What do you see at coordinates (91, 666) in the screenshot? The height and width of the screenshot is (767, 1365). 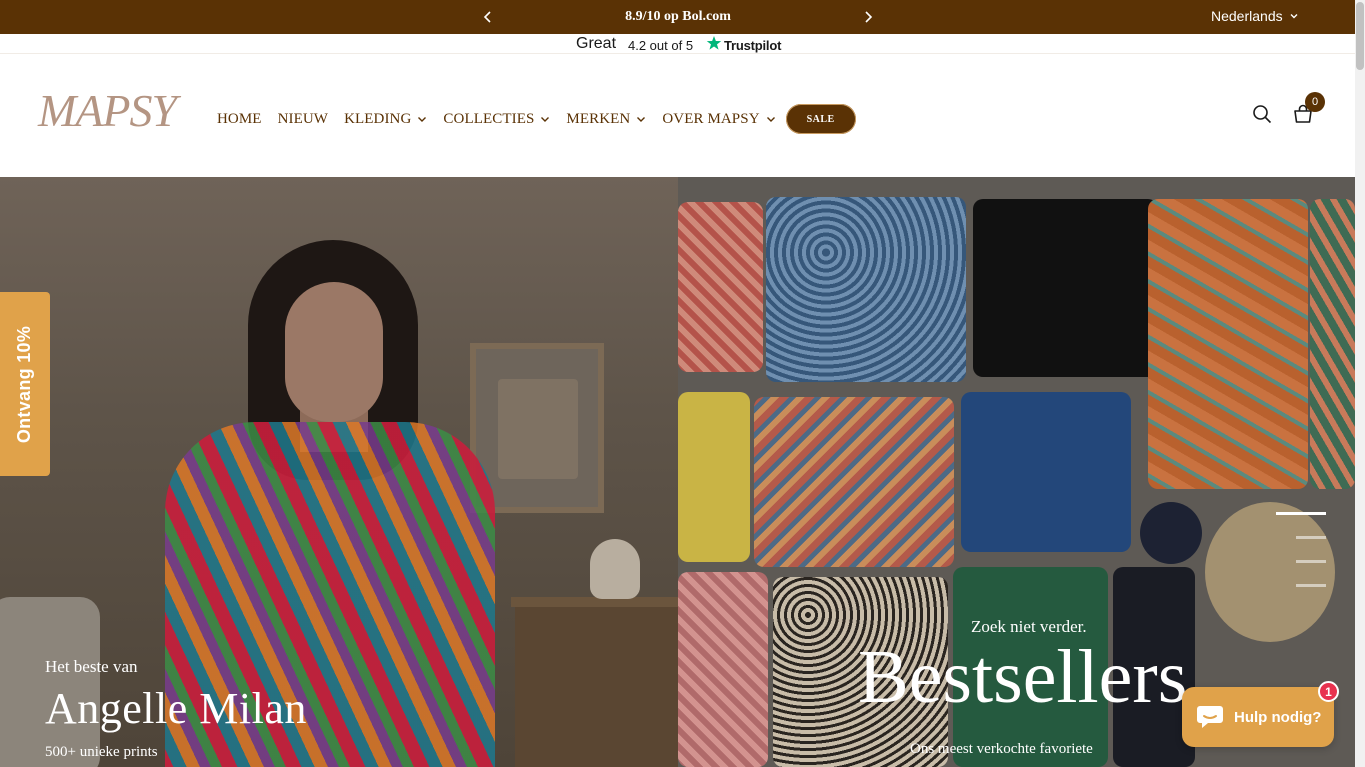 I see `hero-left-eyebrow: Het beste van` at bounding box center [91, 666].